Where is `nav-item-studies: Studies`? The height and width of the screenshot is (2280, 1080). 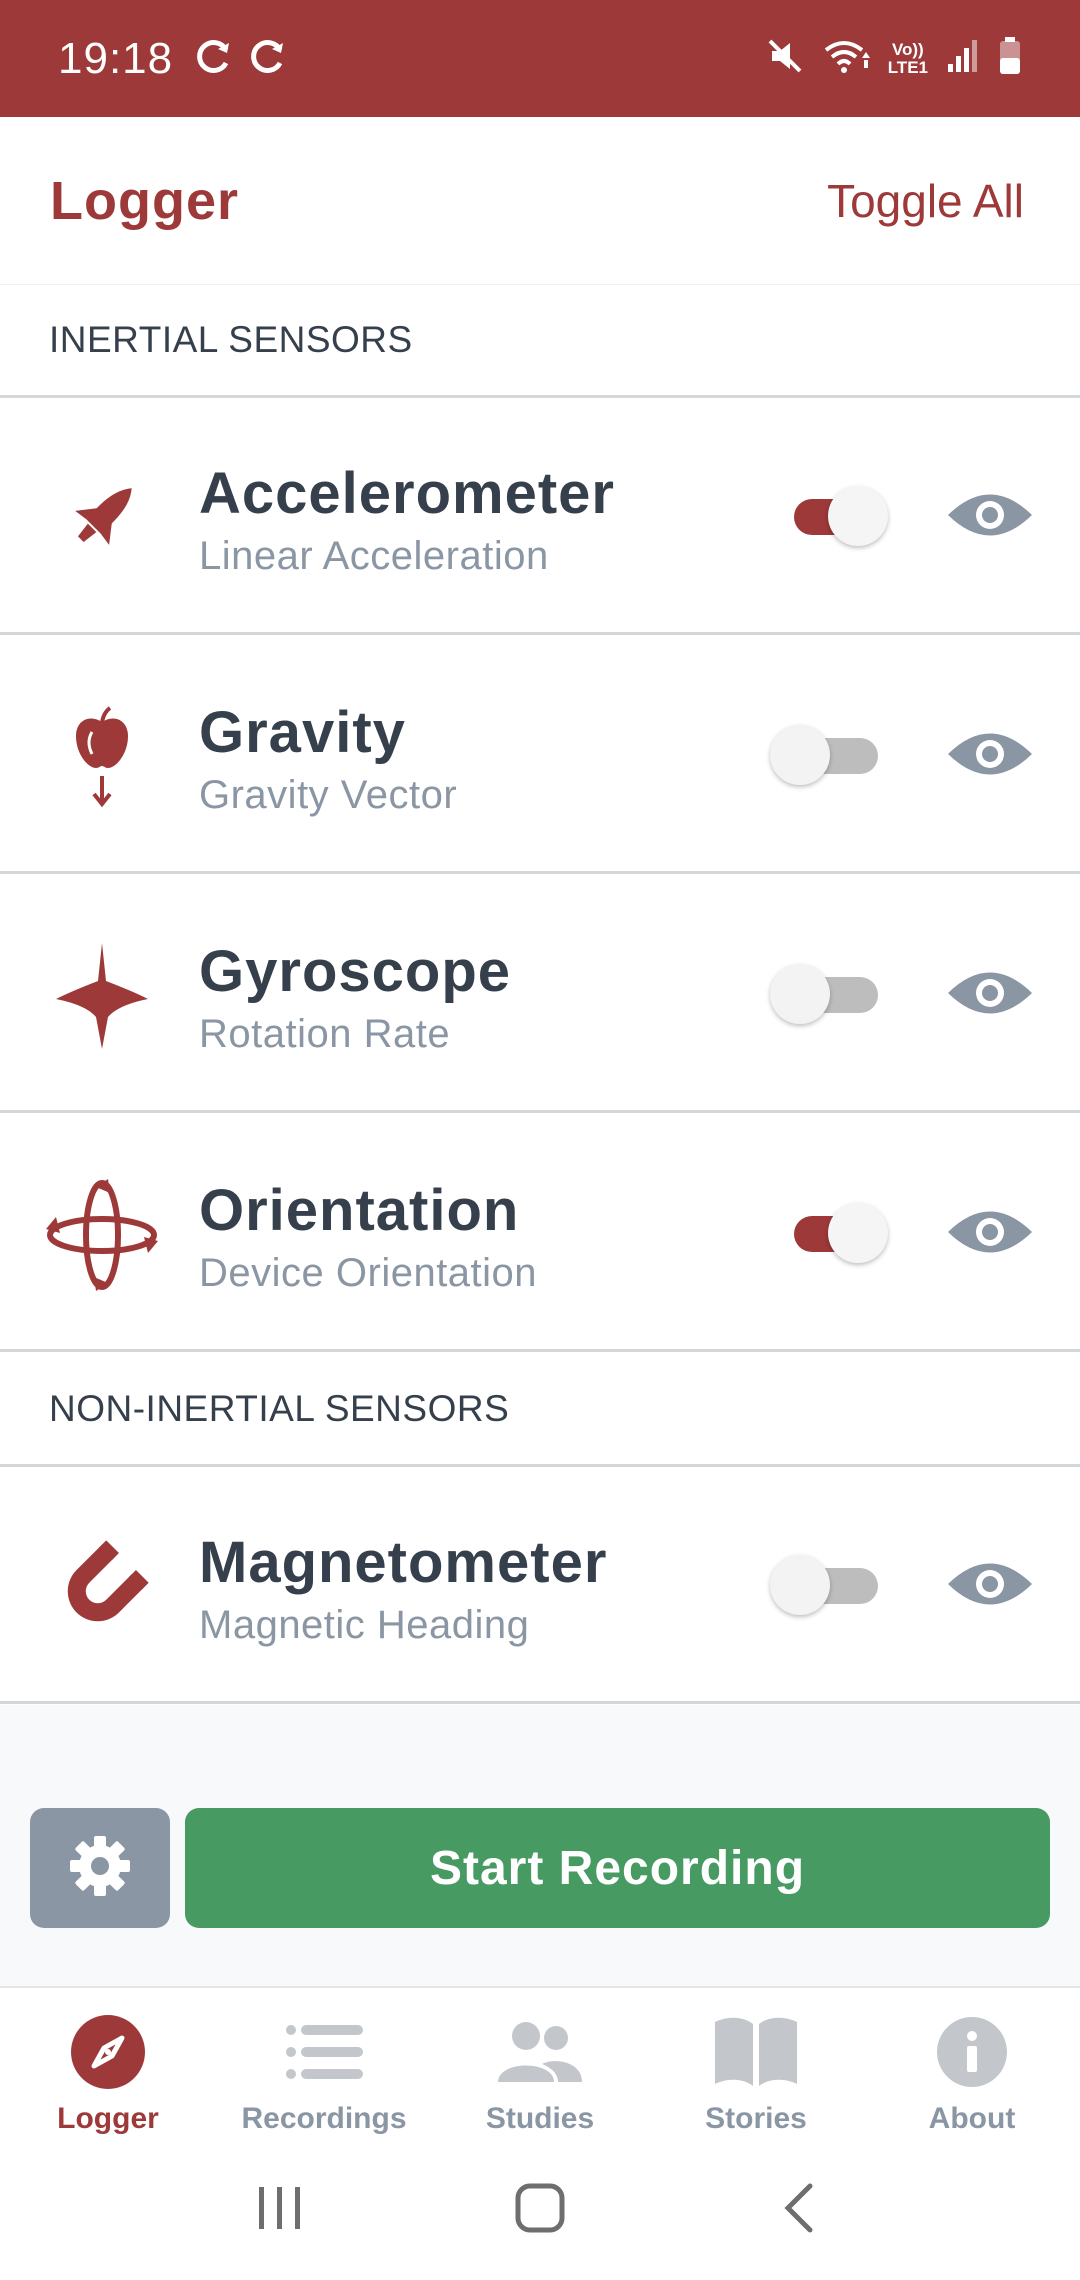 nav-item-studies: Studies is located at coordinates (540, 2065).